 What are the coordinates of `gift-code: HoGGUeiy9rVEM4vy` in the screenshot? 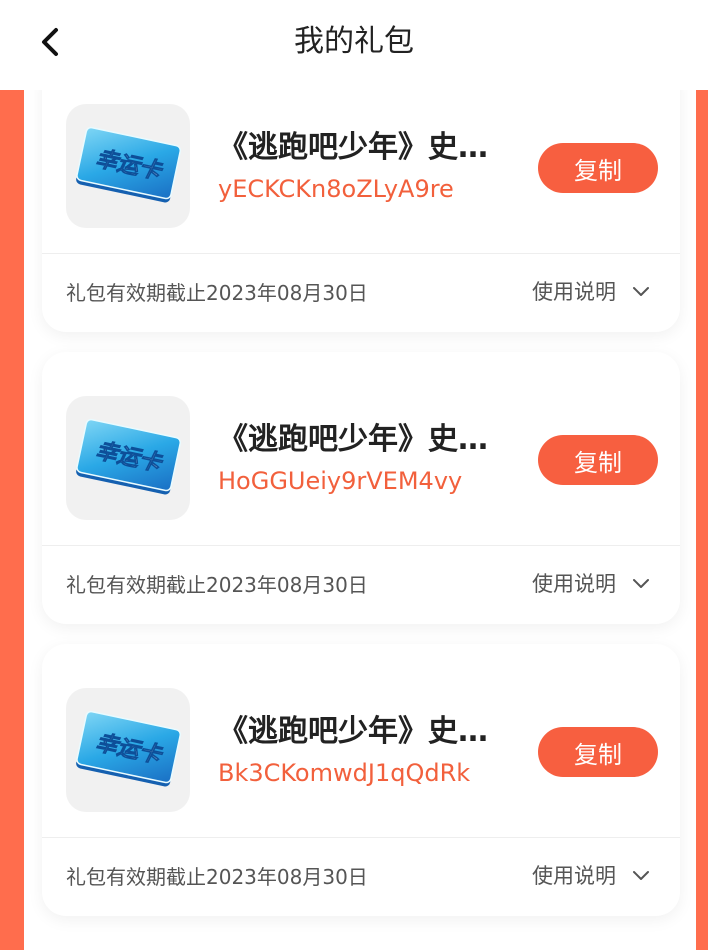 It's located at (340, 481).